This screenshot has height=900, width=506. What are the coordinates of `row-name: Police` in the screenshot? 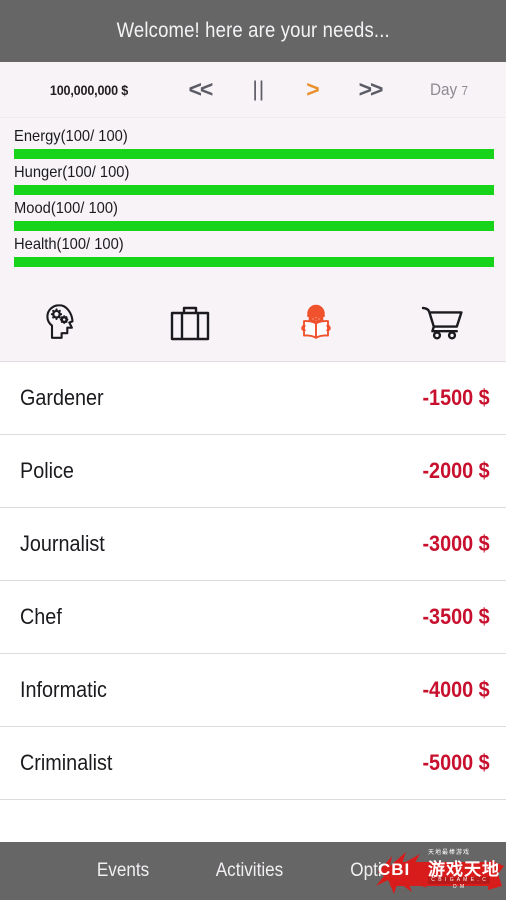 It's located at (47, 470).